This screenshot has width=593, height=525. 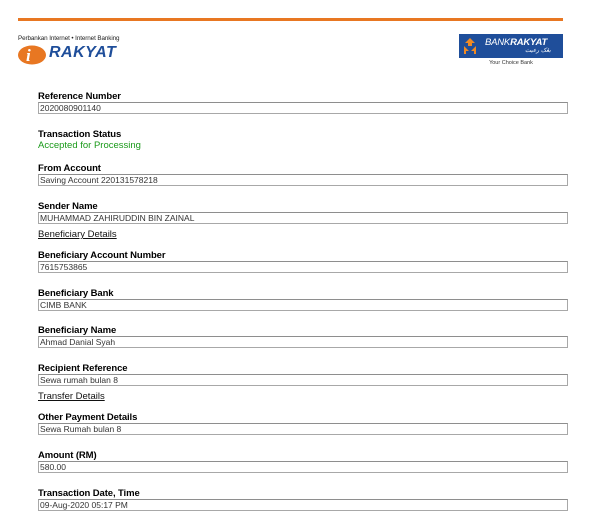 I want to click on transaction-datetime-label: Transaction Date, Time, so click(x=89, y=493).